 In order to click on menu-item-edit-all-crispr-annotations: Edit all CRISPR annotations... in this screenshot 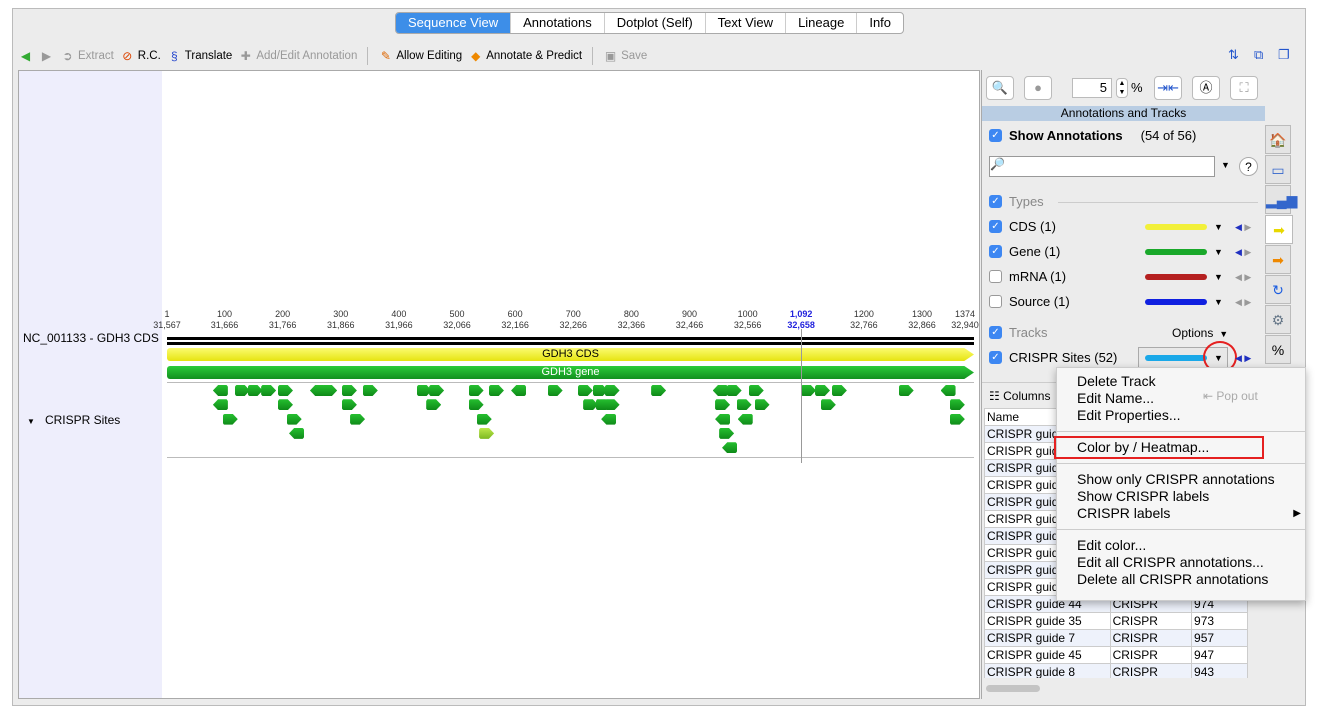, I will do `click(1181, 562)`.